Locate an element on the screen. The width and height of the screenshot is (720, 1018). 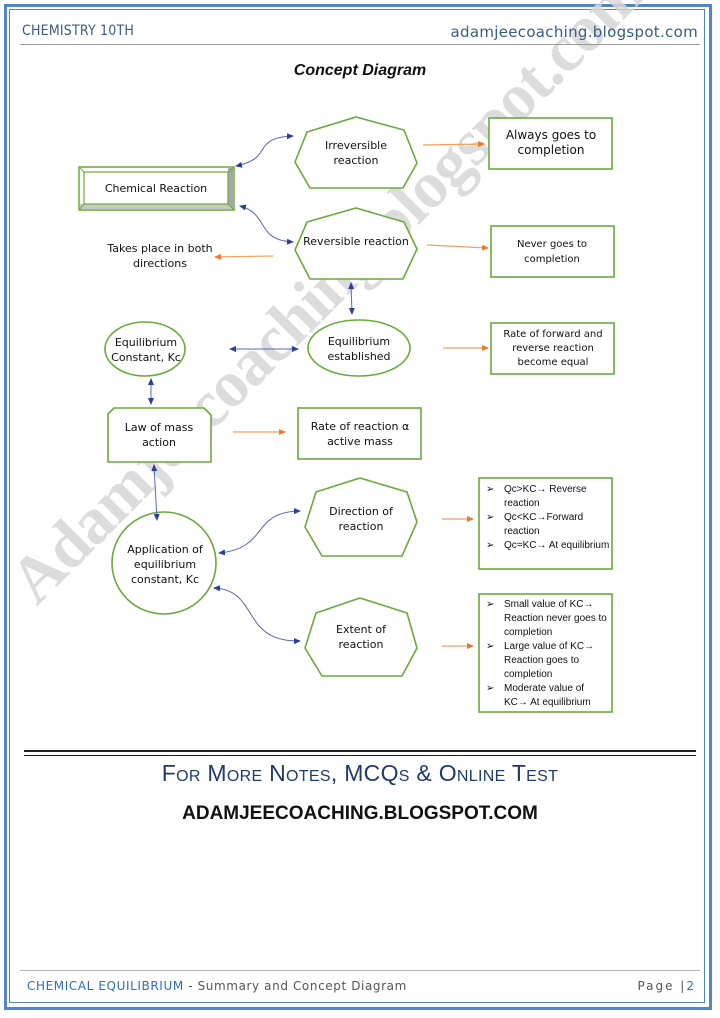
promo-url-link: ADAMJEECOACHING.BLOGSPOT.COM is located at coordinates (360, 814).